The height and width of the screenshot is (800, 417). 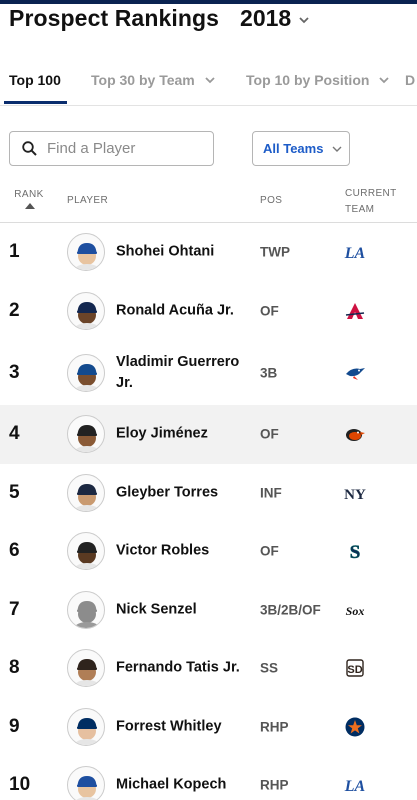 What do you see at coordinates (355, 434) in the screenshot?
I see `orioles-logo-icon` at bounding box center [355, 434].